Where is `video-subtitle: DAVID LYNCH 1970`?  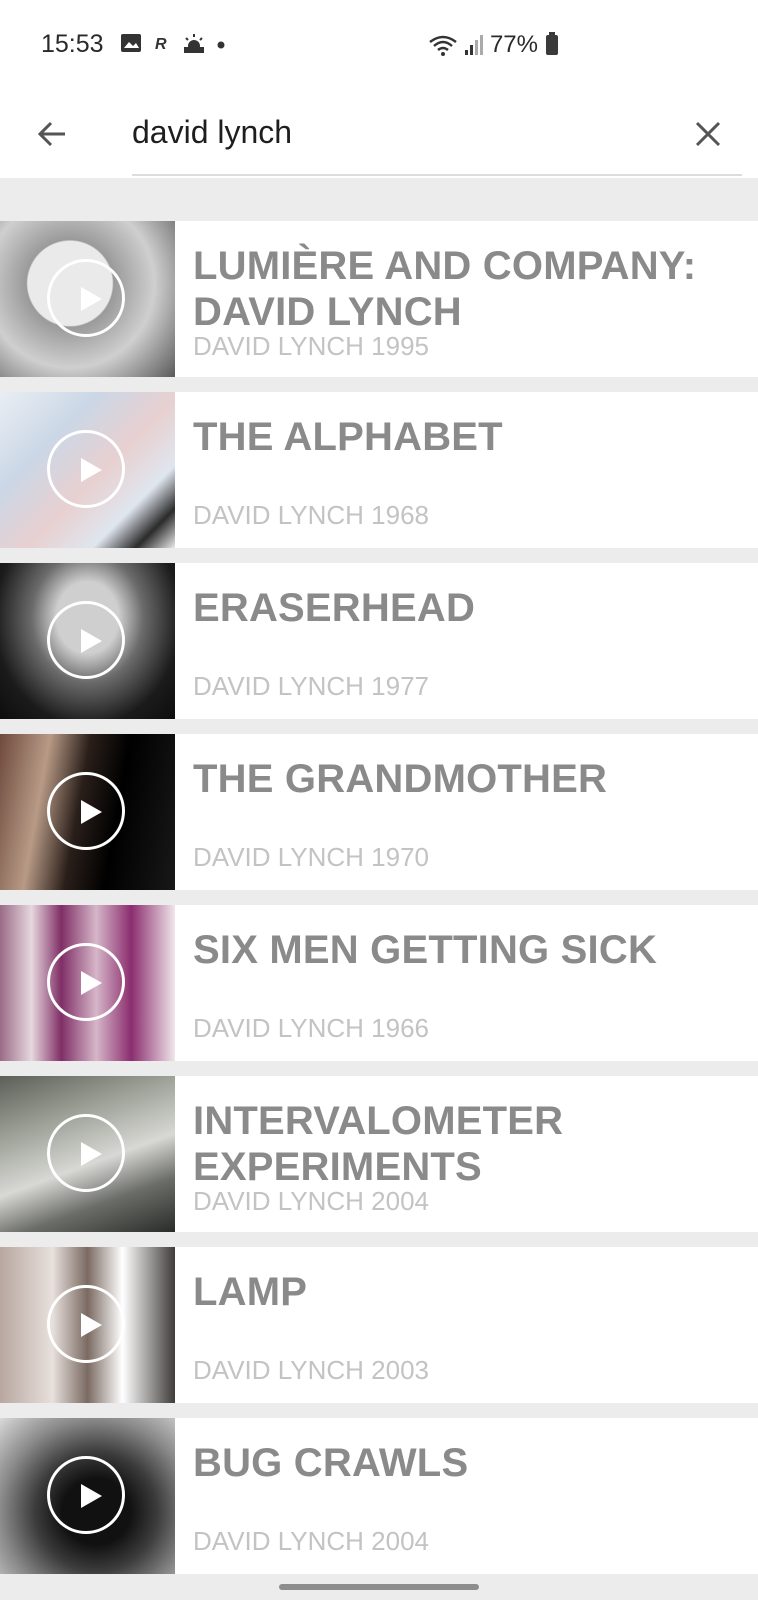
video-subtitle: DAVID LYNCH 1970 is located at coordinates (311, 857).